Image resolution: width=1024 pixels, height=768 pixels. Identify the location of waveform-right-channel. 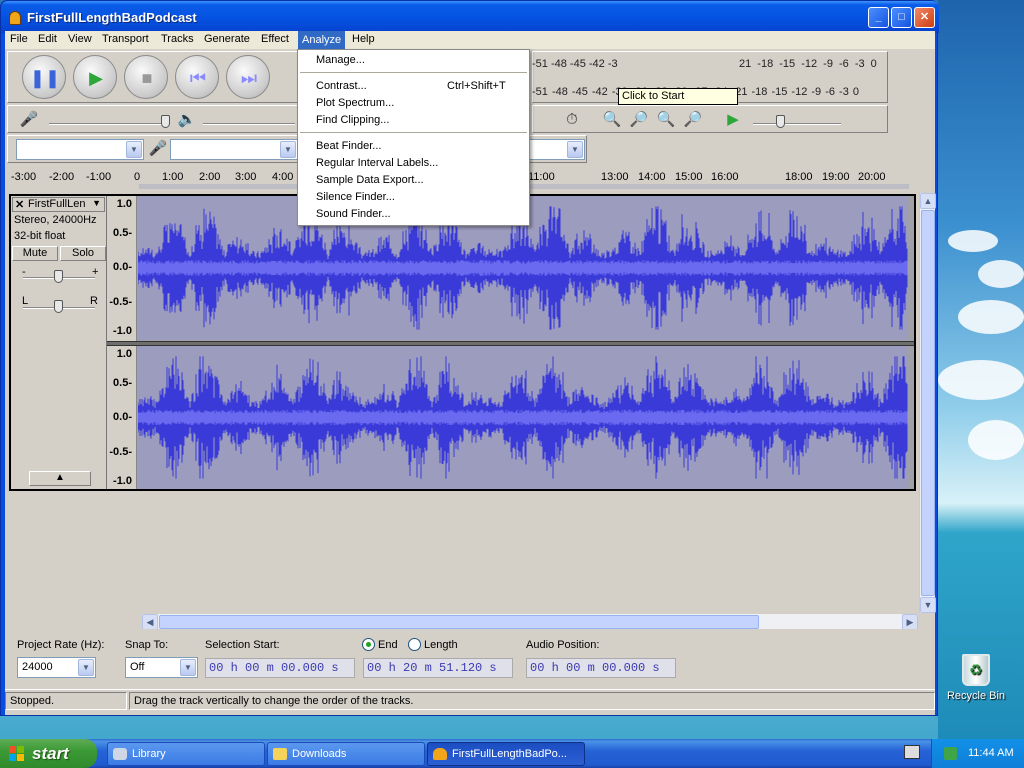
(523, 417).